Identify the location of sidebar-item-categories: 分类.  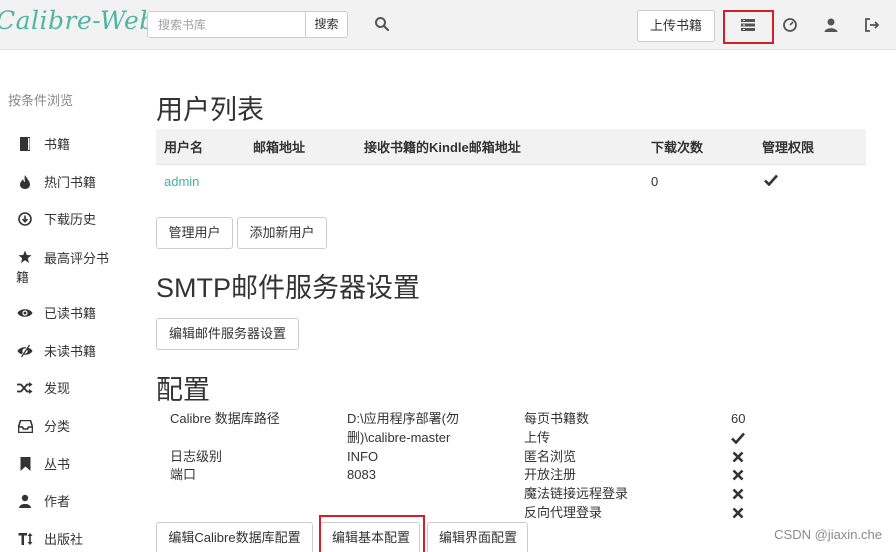
(71, 427).